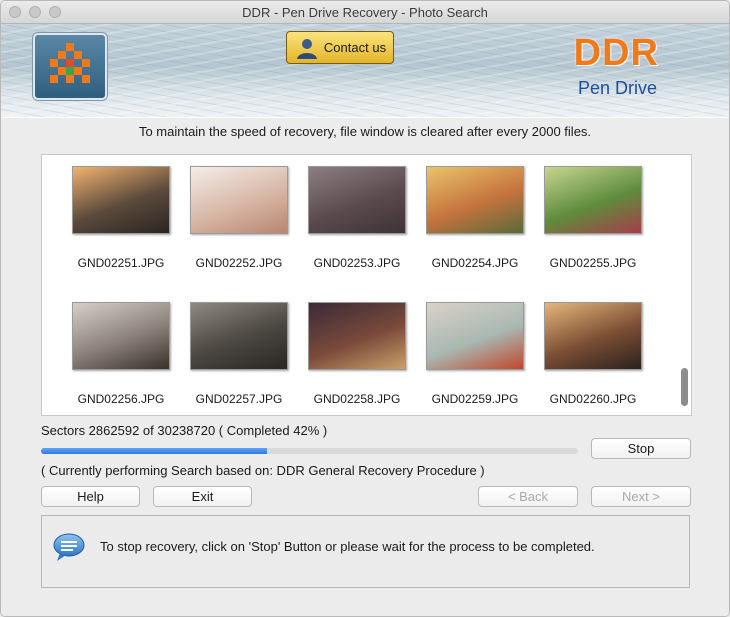  I want to click on file-thumbnail-item: GND02252.JPG, so click(239, 218).